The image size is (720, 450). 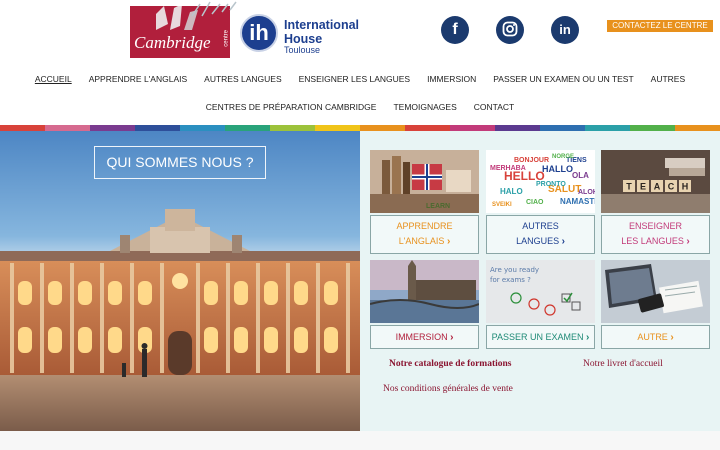 What do you see at coordinates (360, 440) in the screenshot?
I see `footer-strip` at bounding box center [360, 440].